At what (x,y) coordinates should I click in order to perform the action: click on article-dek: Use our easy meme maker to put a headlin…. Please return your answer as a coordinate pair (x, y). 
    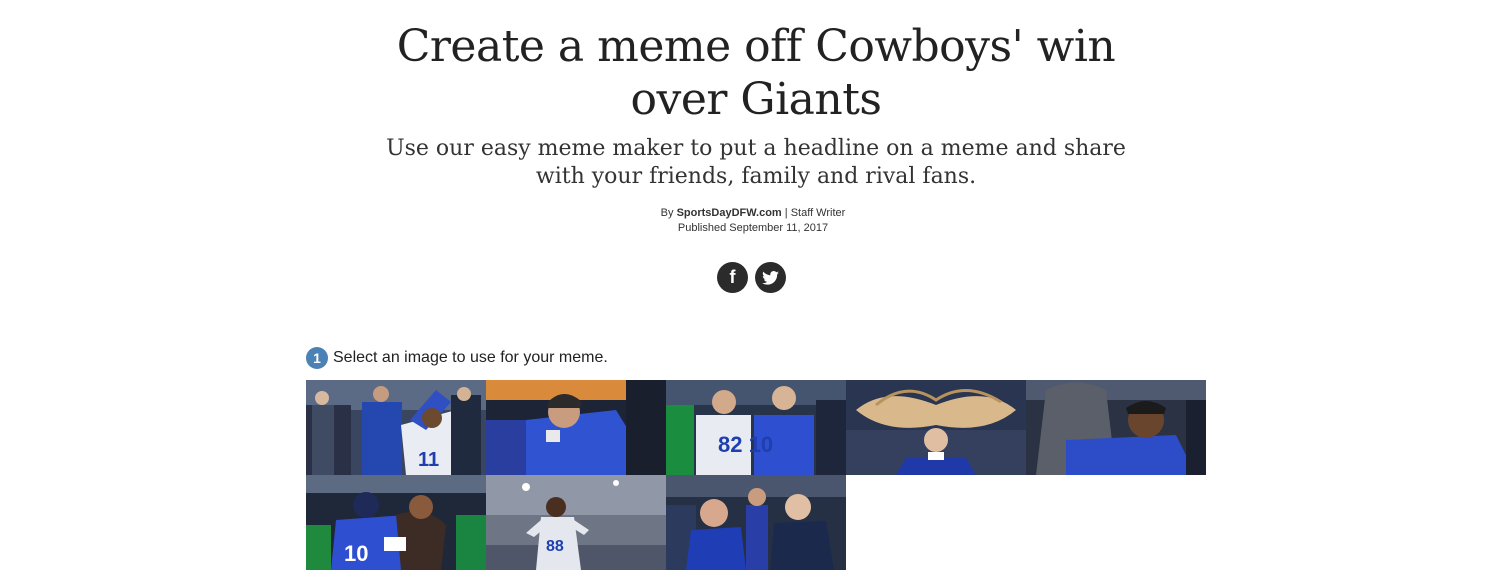
    Looking at the image, I should click on (756, 162).